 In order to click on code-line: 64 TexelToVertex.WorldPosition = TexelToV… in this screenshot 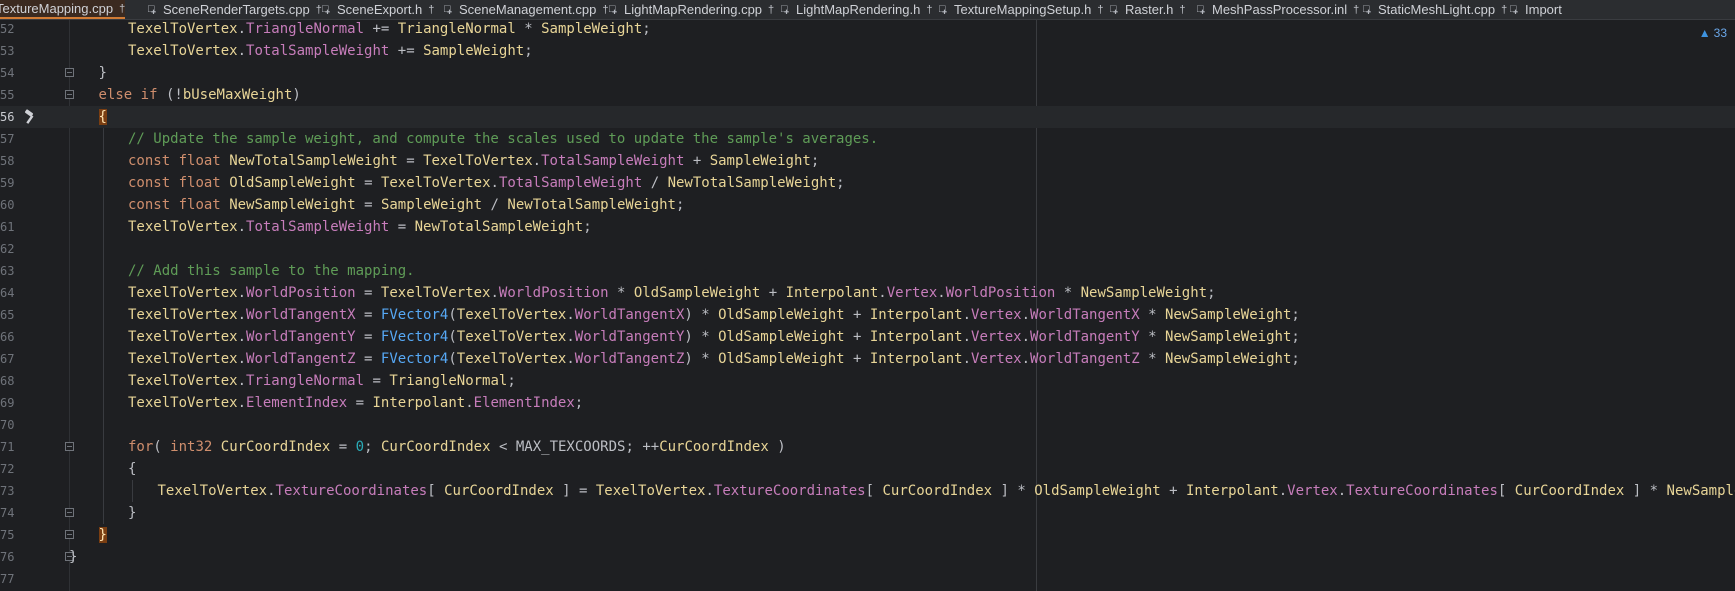, I will do `click(867, 293)`.